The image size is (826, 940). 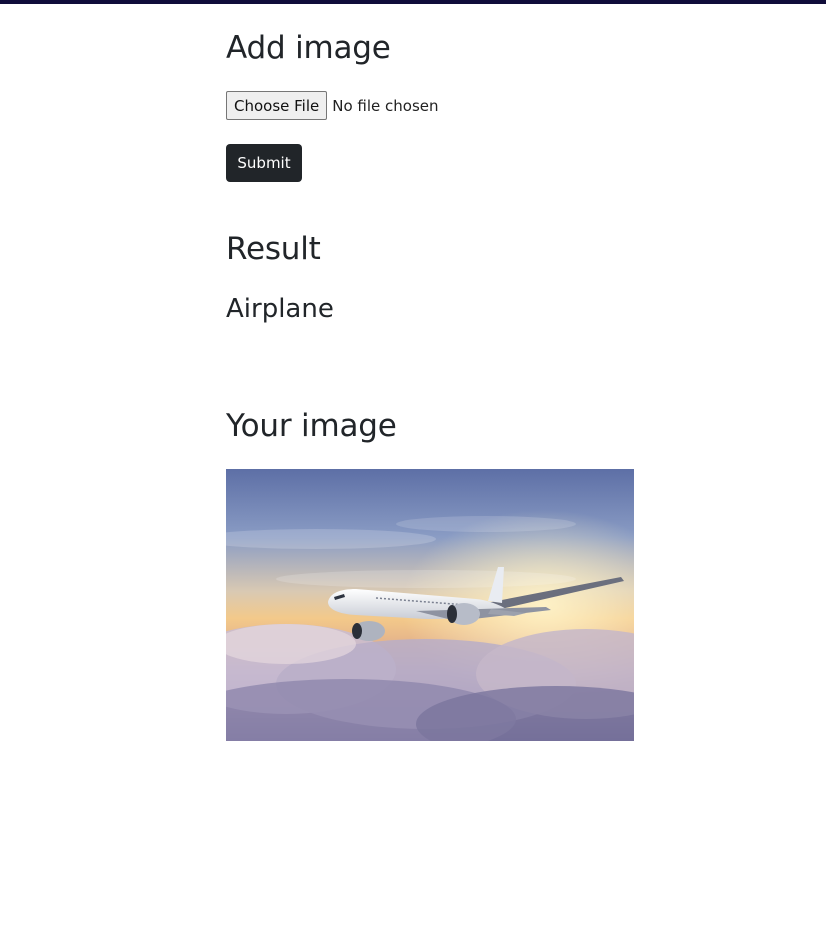 What do you see at coordinates (280, 309) in the screenshot?
I see `result-value: Airplane` at bounding box center [280, 309].